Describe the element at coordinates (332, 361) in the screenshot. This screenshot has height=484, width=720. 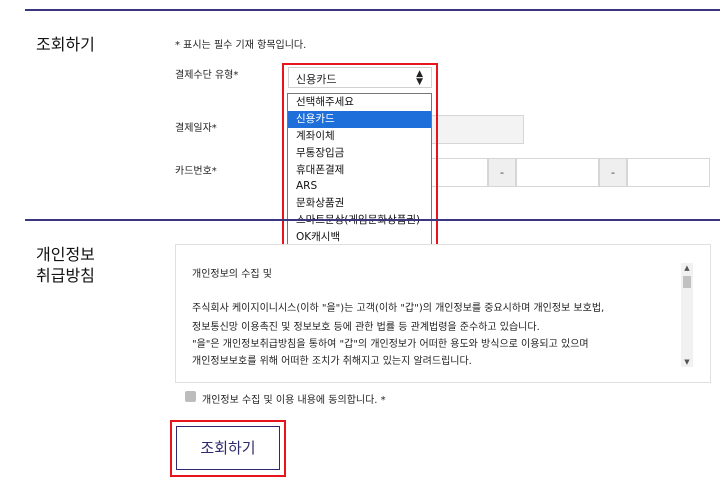
I see `privacy-line: 개인정보보호를 위해 어떠한 조치가 취해지고 있는지 알려드립니다.` at that location.